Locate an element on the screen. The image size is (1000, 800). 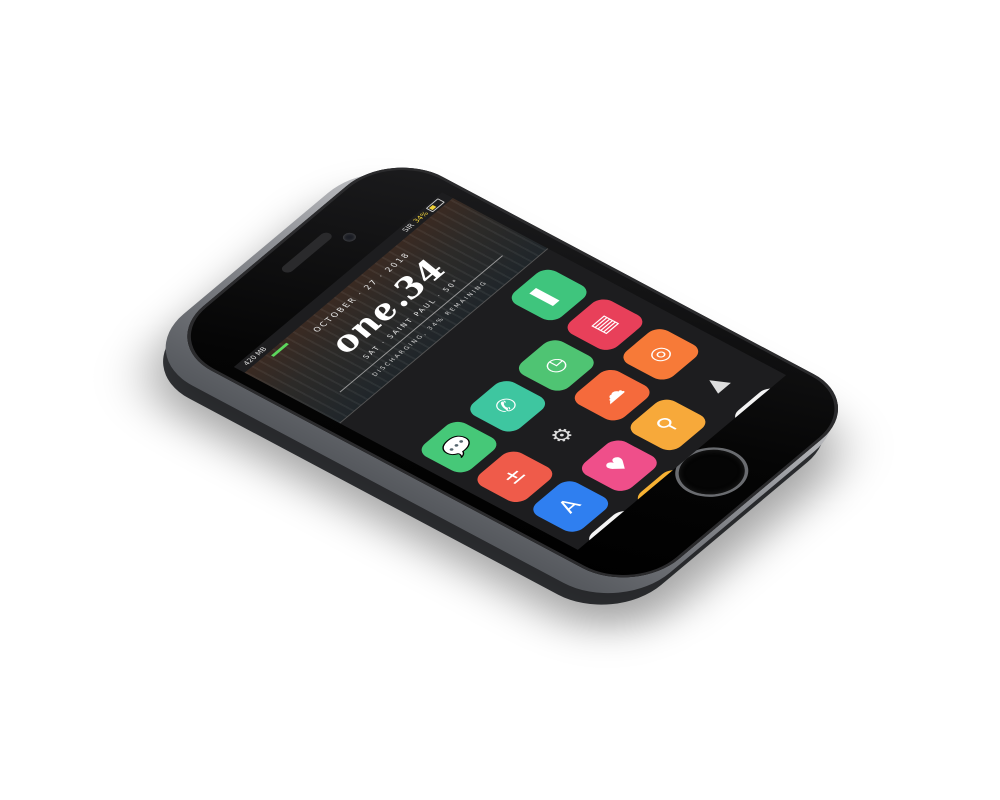
icon-glyph: ± is located at coordinates (514, 476).